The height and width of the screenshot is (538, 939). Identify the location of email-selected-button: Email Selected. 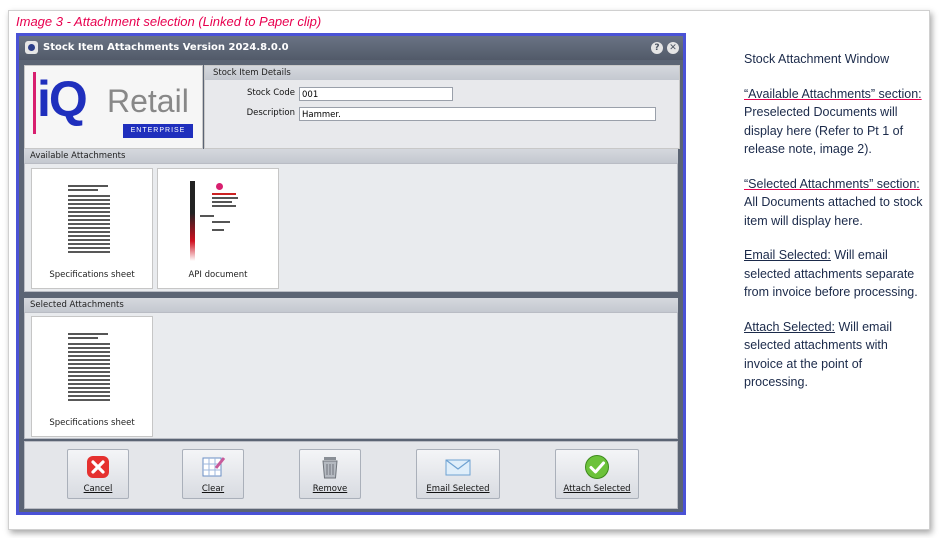
(458, 474).